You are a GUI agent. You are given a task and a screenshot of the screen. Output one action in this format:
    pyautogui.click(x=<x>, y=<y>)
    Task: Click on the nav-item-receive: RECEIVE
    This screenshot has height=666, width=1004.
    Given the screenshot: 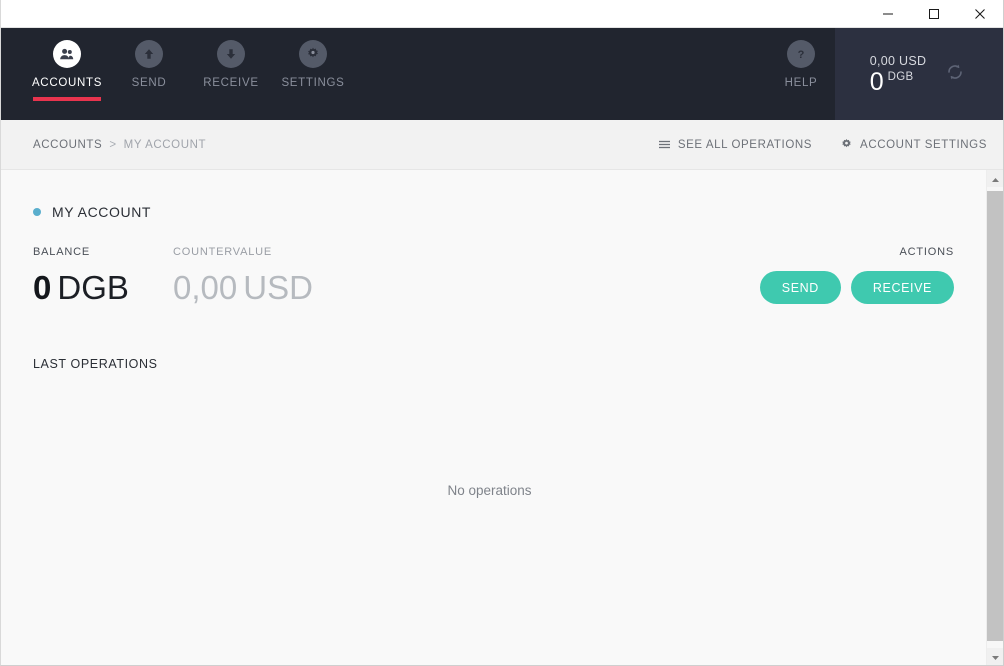 What is the action you would take?
    pyautogui.click(x=231, y=64)
    